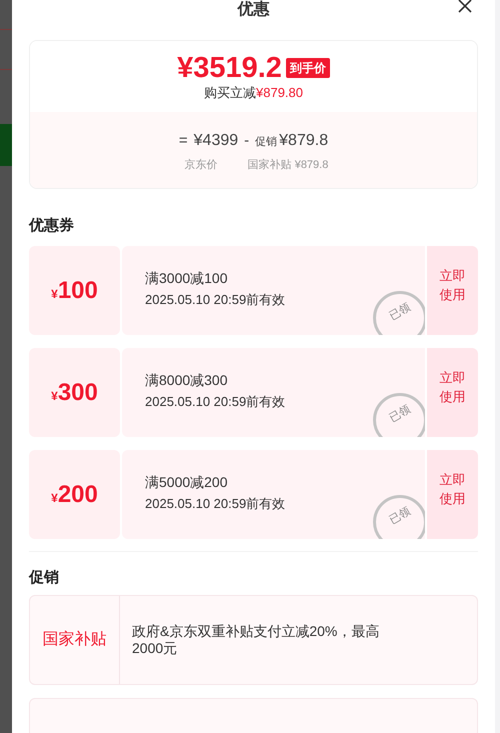 Image resolution: width=500 pixels, height=733 pixels. I want to click on close-icon, so click(465, 7).